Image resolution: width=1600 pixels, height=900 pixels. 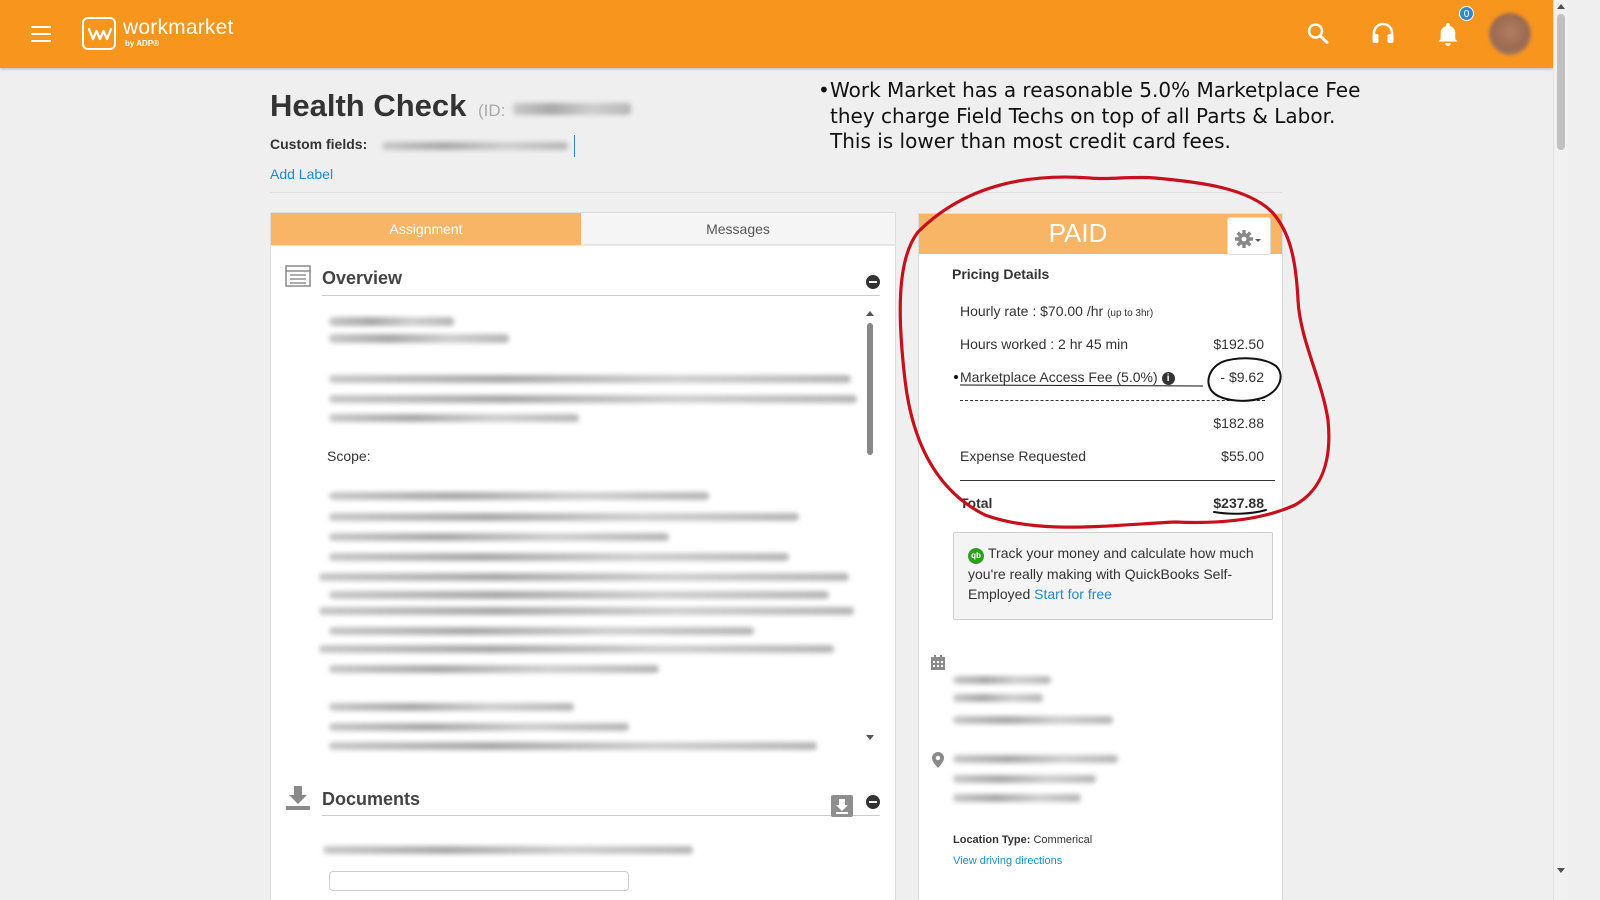 I want to click on avatar, so click(x=1510, y=34).